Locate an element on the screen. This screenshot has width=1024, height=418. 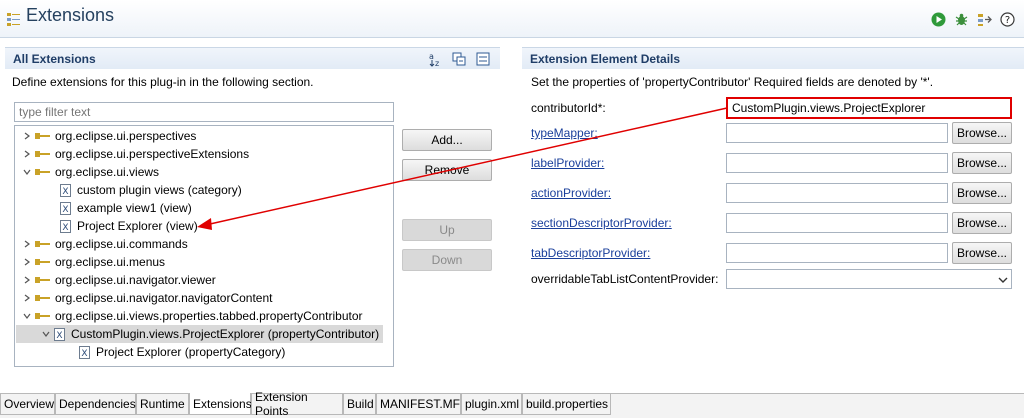
tree-item: org.eclipse.ui.perspectives is located at coordinates (106, 136).